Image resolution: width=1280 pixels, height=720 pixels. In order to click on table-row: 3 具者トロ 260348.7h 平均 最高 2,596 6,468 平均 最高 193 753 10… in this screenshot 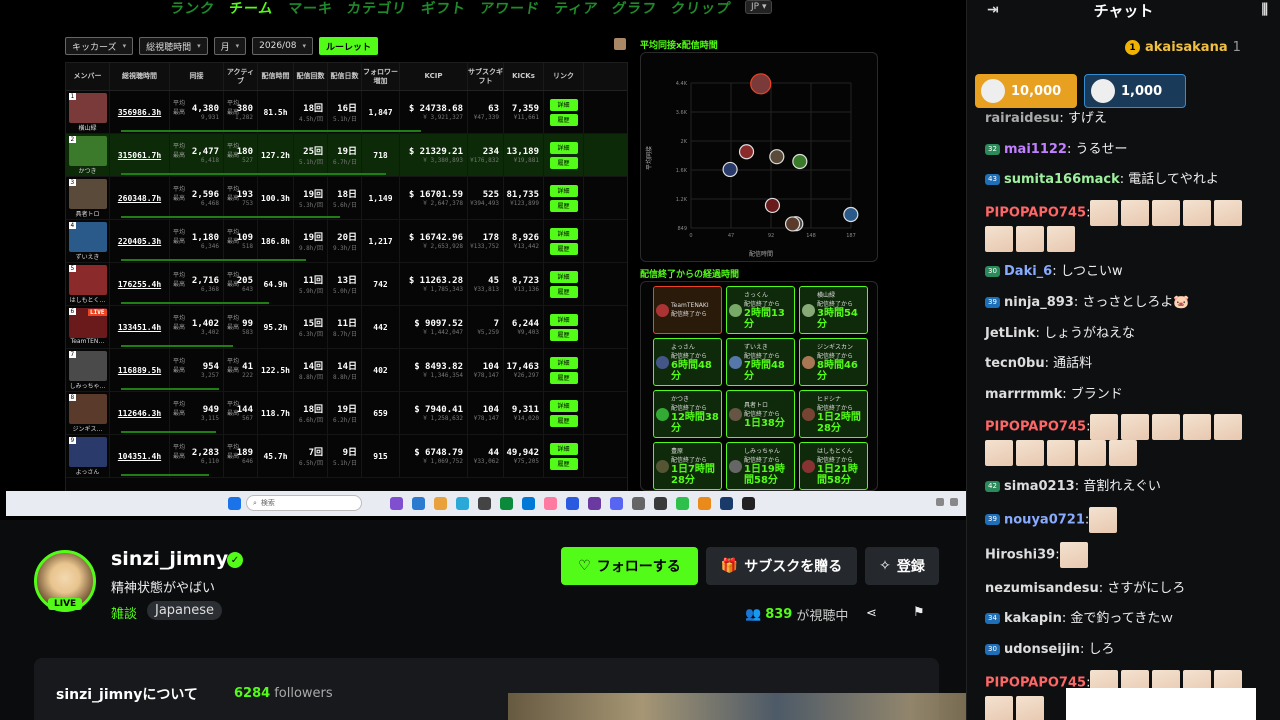, I will do `click(346, 198)`.